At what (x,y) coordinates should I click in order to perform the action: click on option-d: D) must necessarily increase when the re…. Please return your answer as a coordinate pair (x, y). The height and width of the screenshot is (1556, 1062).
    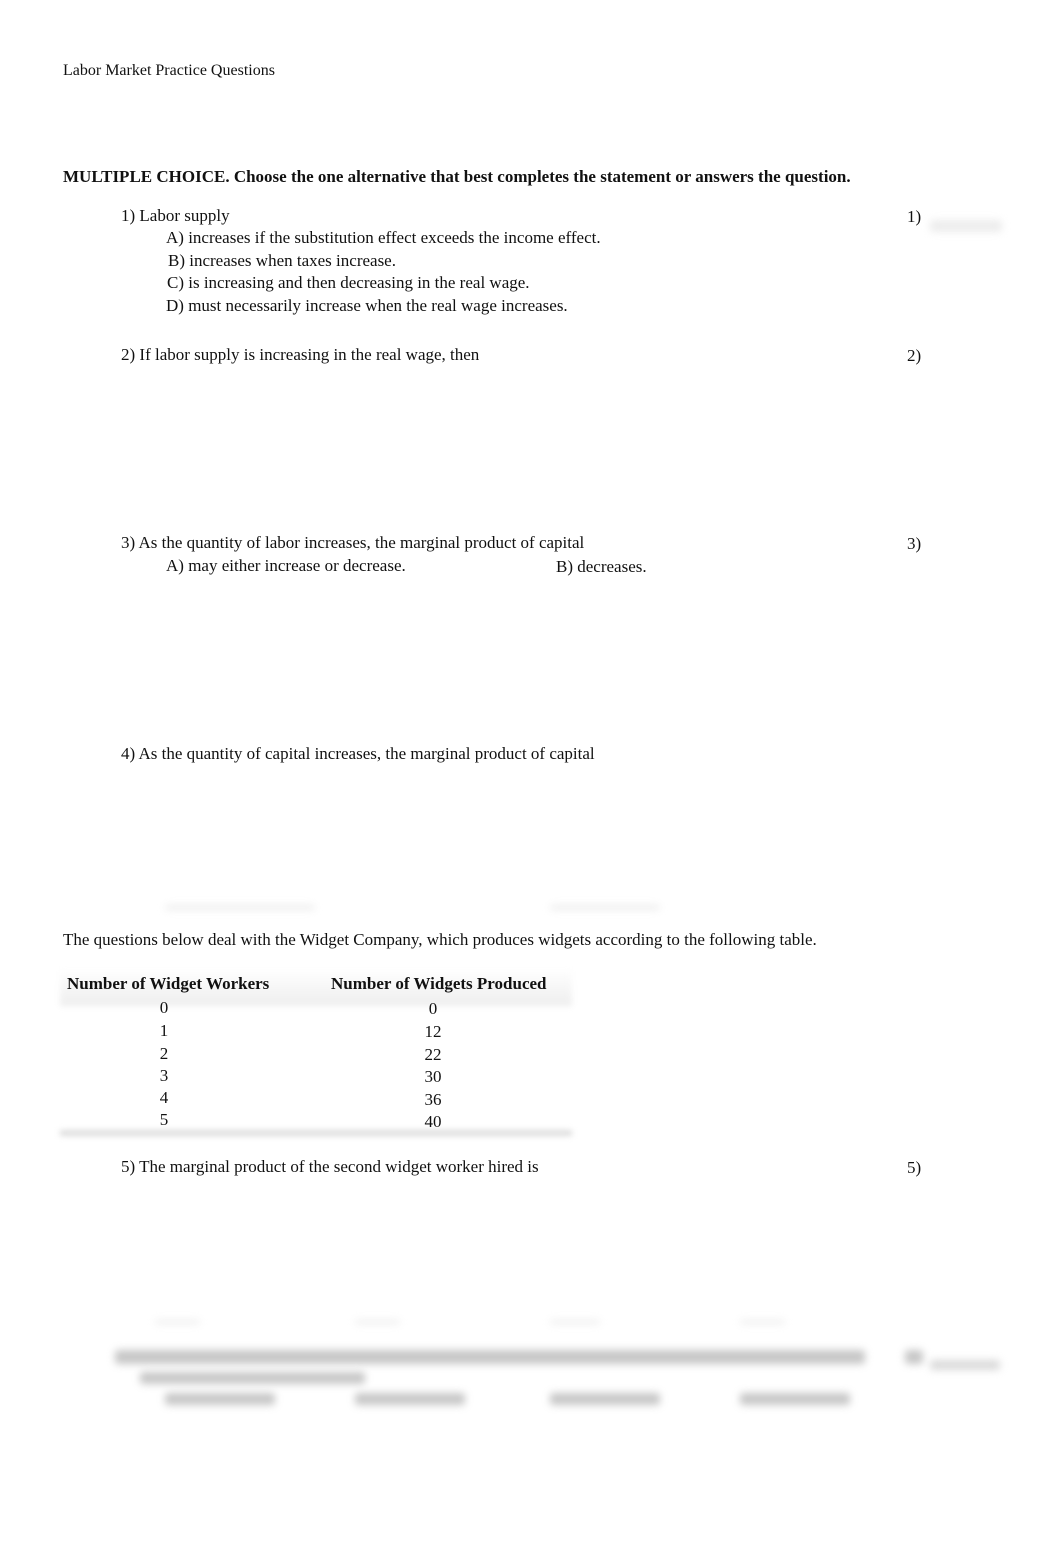
    Looking at the image, I should click on (367, 305).